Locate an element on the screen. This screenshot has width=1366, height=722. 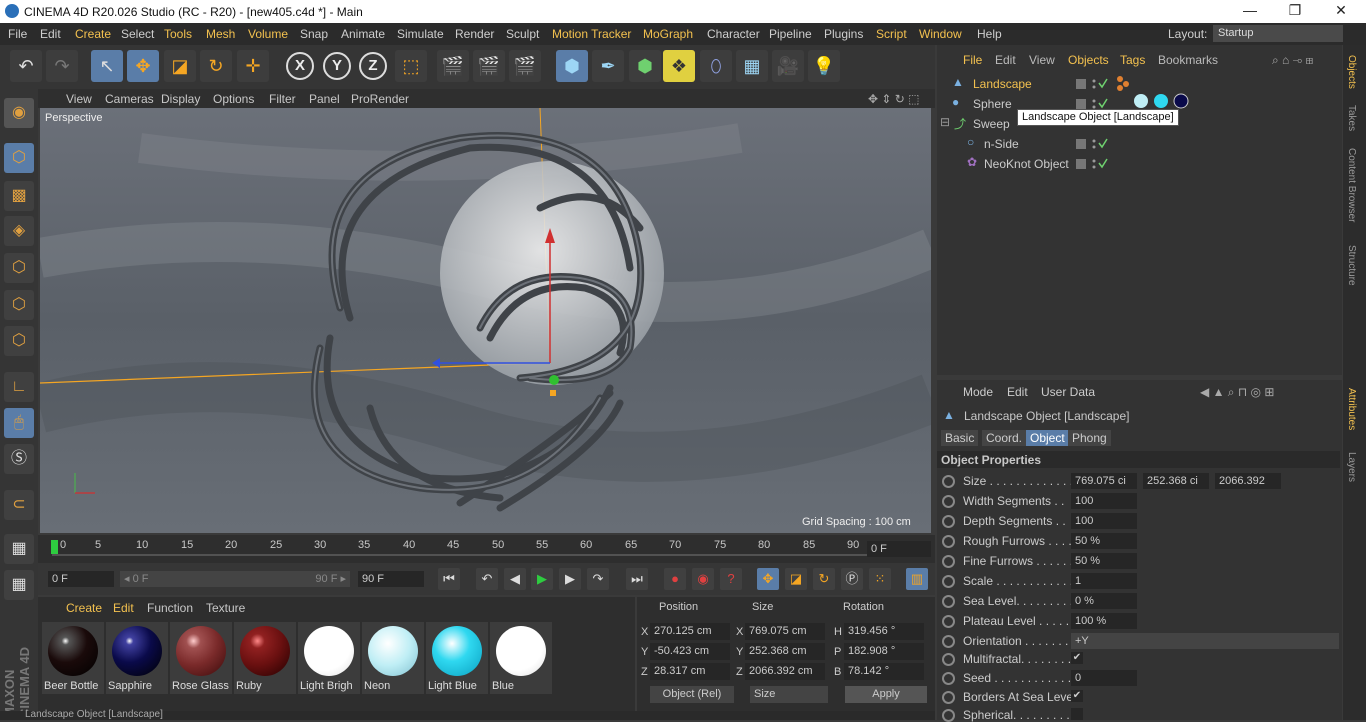
position-x-field: 270.125 cm is located at coordinates (690, 631).